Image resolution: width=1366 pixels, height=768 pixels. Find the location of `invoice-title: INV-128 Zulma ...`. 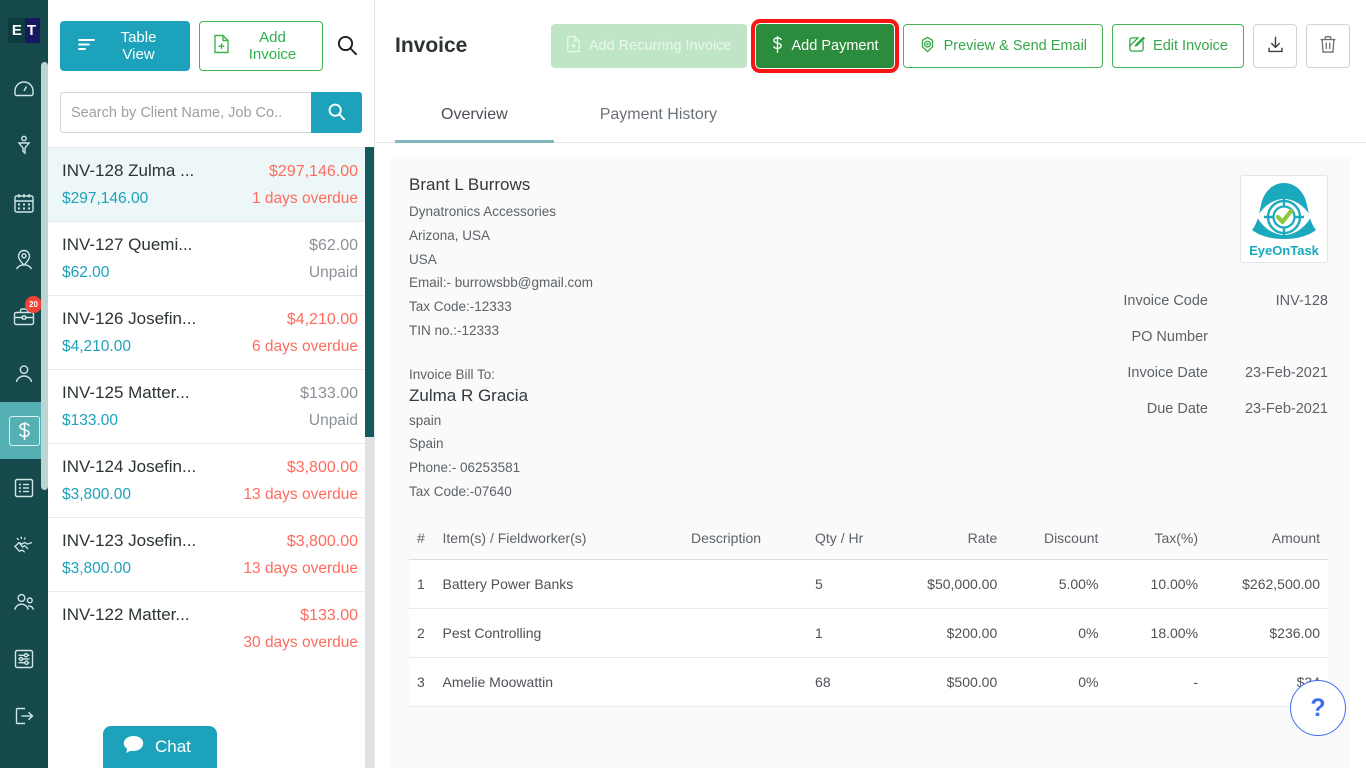

invoice-title: INV-128 Zulma ... is located at coordinates (128, 170).